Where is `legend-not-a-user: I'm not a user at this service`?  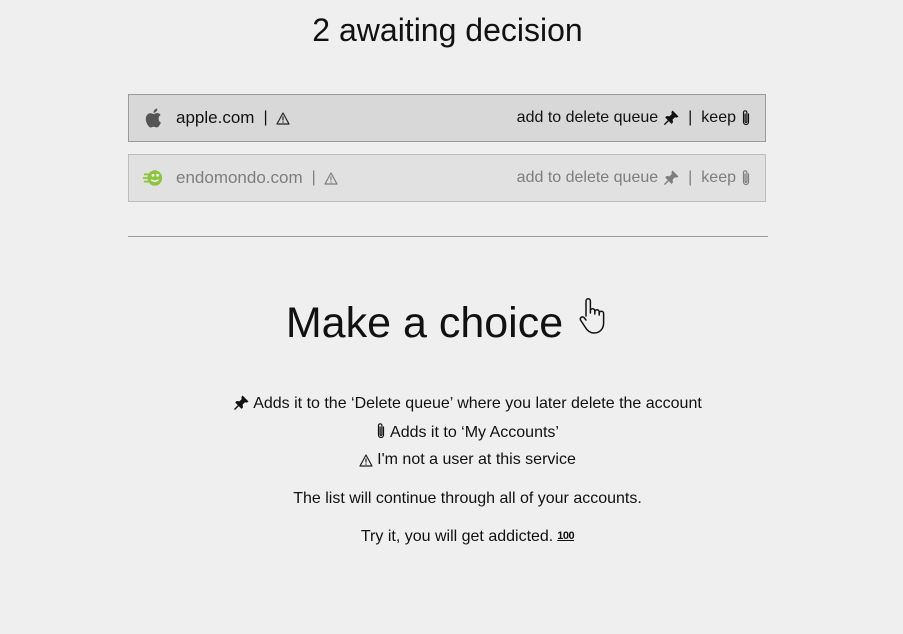
legend-not-a-user: I'm not a user at this service is located at coordinates (451, 461).